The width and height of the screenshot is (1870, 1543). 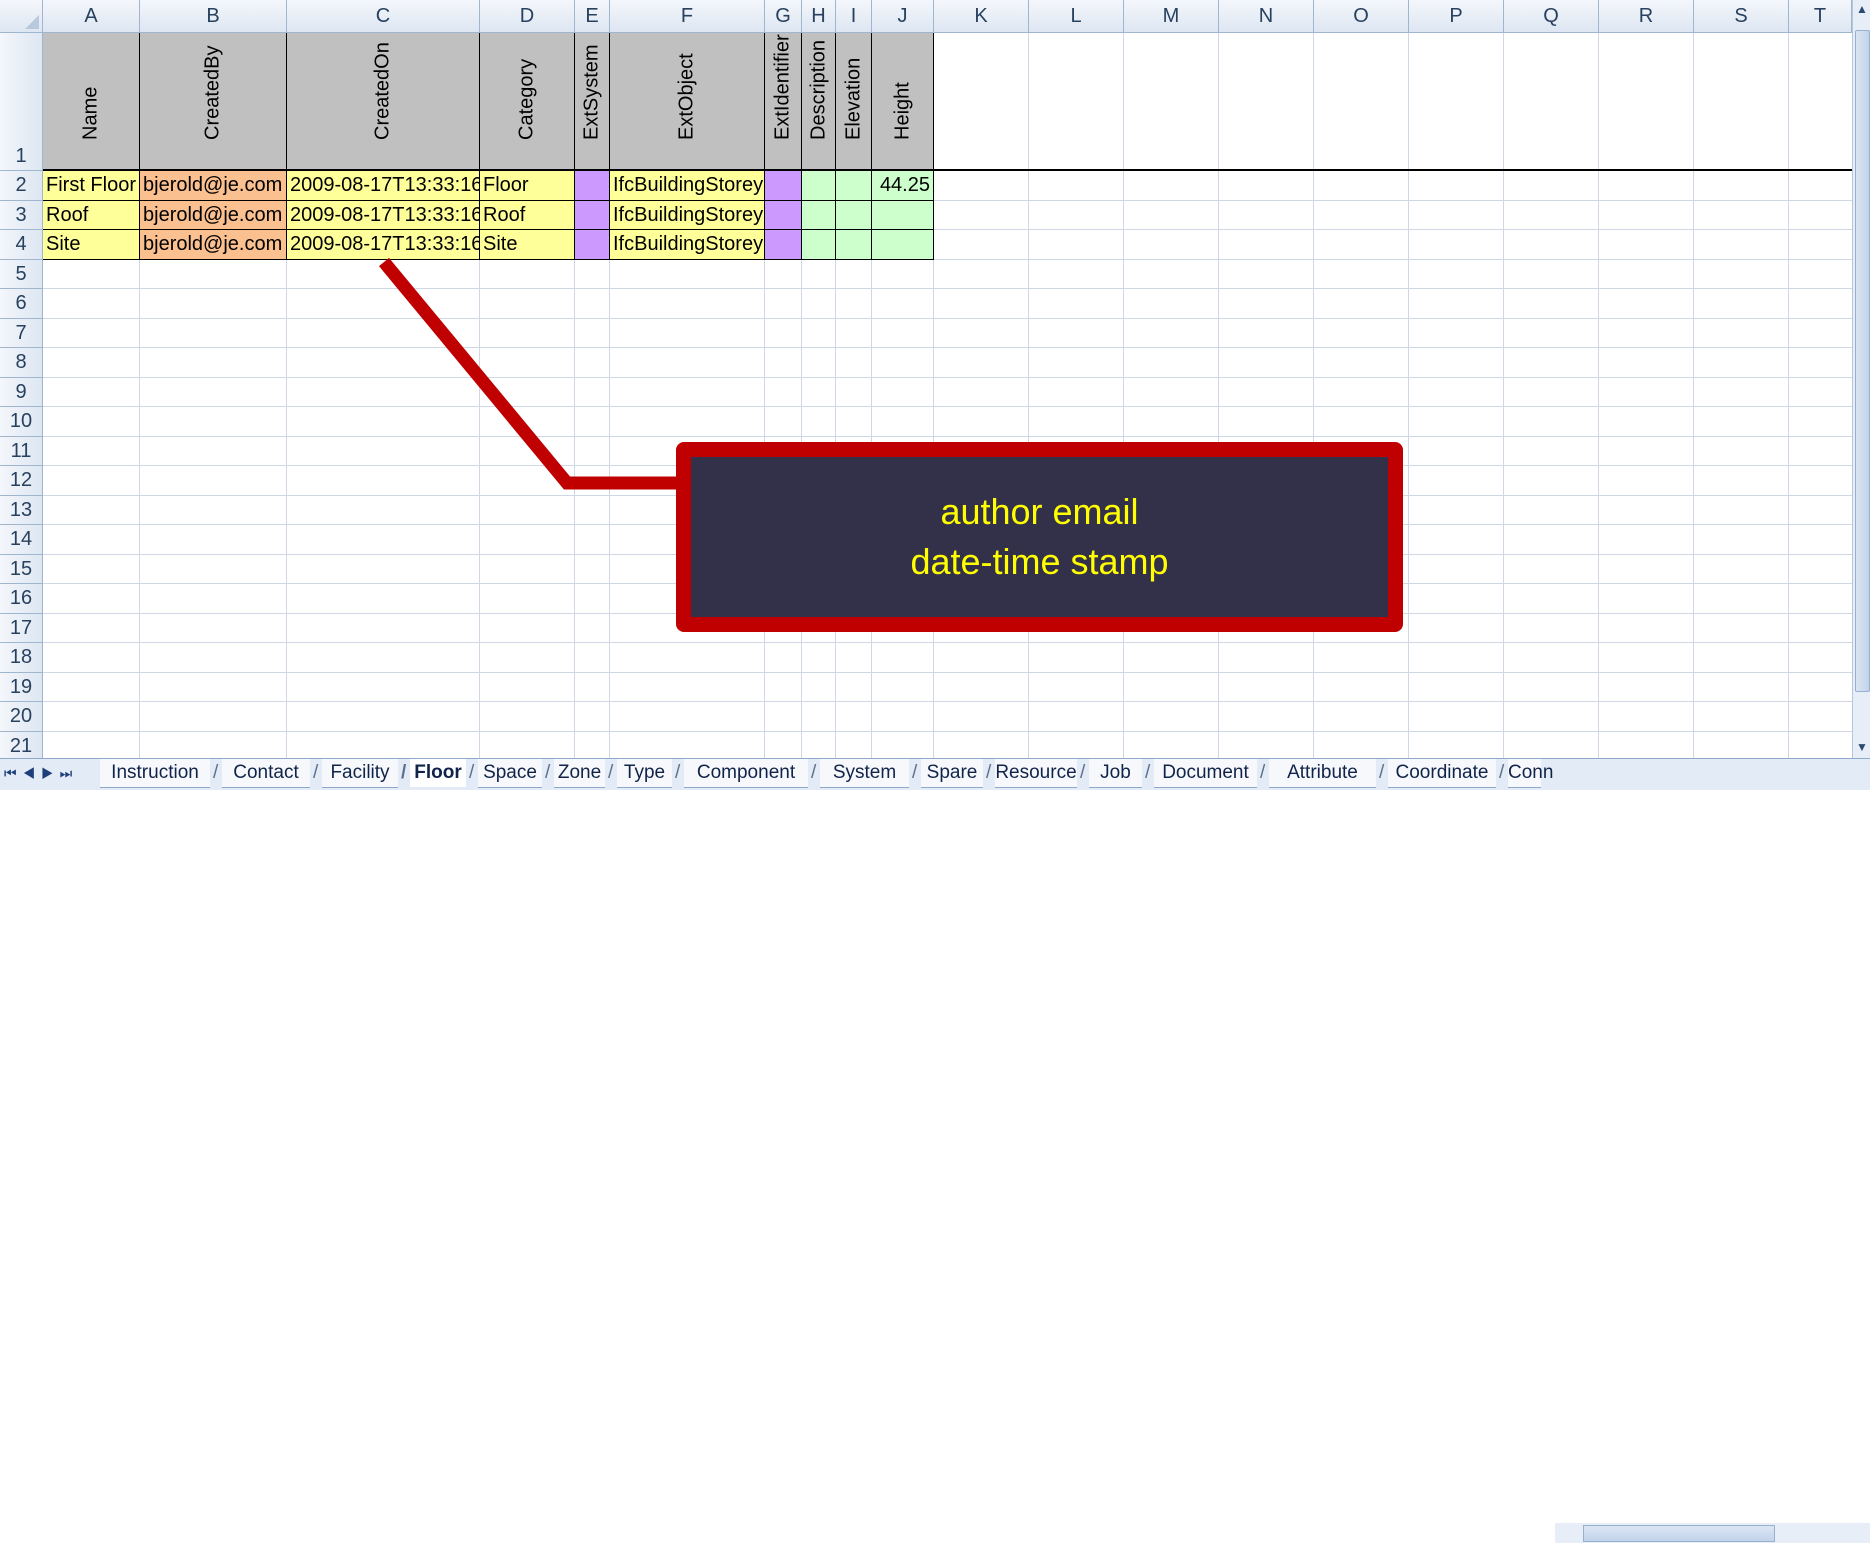 I want to click on sheet-tab-spare: Spare, so click(x=947, y=773).